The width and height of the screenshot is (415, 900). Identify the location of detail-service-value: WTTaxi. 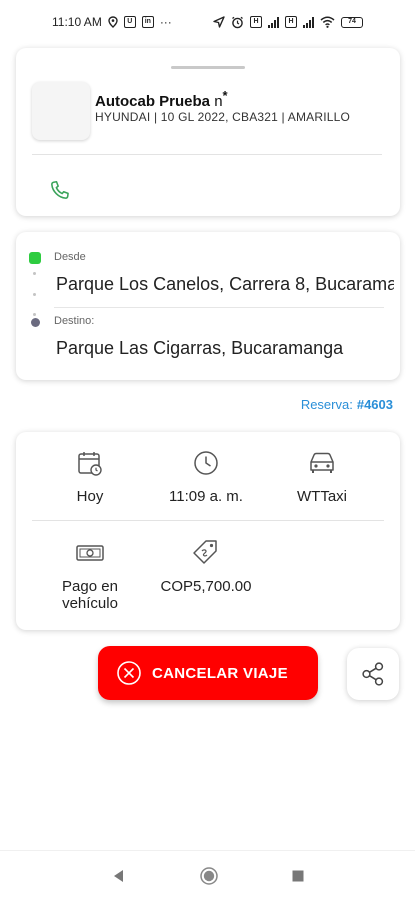
(322, 496).